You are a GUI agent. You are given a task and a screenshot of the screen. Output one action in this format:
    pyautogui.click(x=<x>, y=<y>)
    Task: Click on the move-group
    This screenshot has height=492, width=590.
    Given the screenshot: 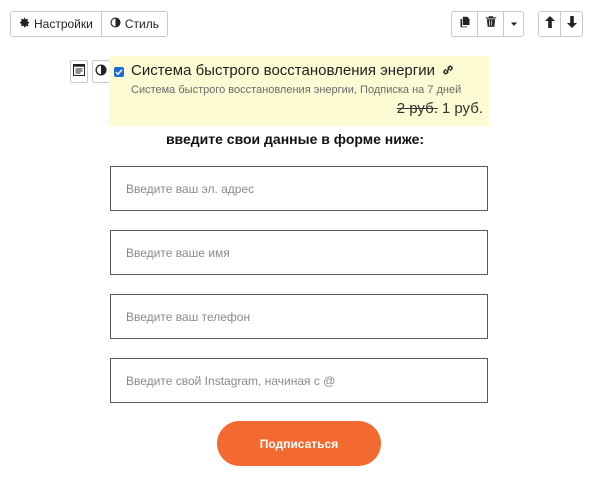 What is the action you would take?
    pyautogui.click(x=560, y=24)
    